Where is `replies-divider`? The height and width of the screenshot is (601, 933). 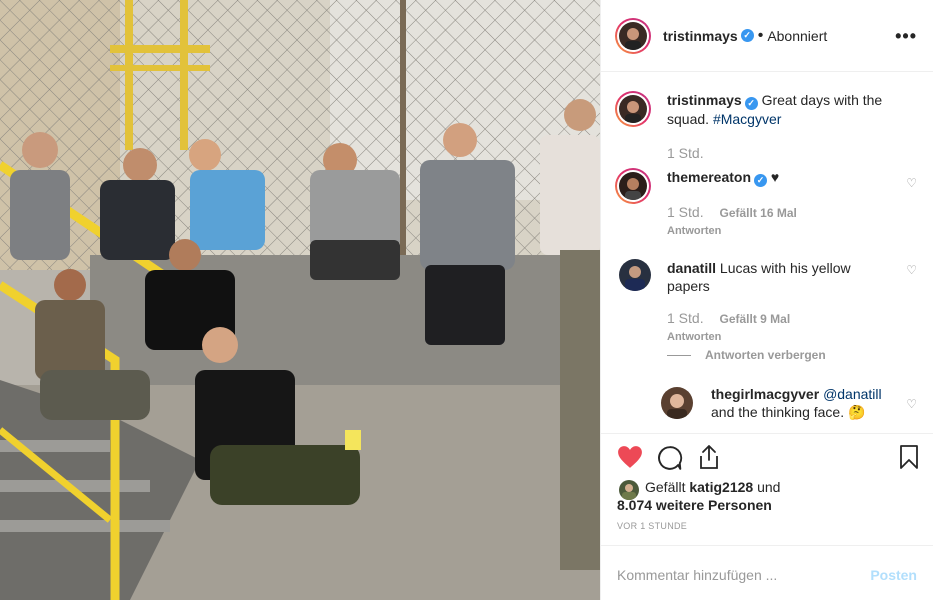 replies-divider is located at coordinates (679, 356).